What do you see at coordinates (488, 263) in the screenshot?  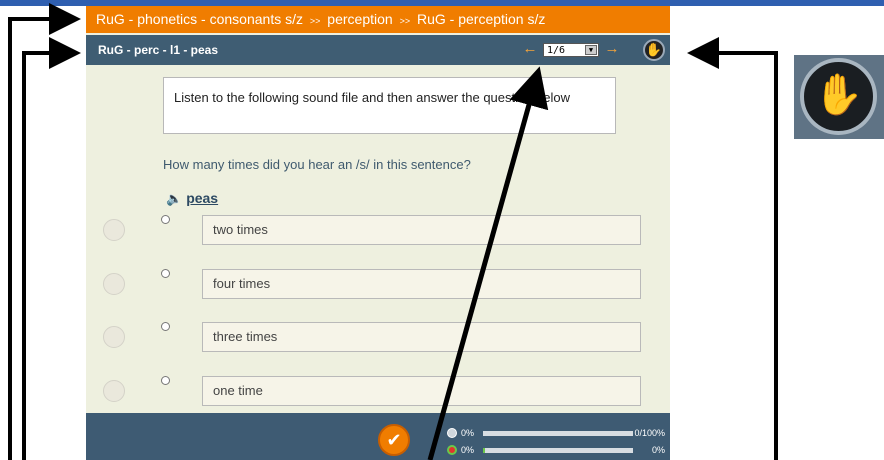 I see `annotation-arrow-page-select` at bounding box center [488, 263].